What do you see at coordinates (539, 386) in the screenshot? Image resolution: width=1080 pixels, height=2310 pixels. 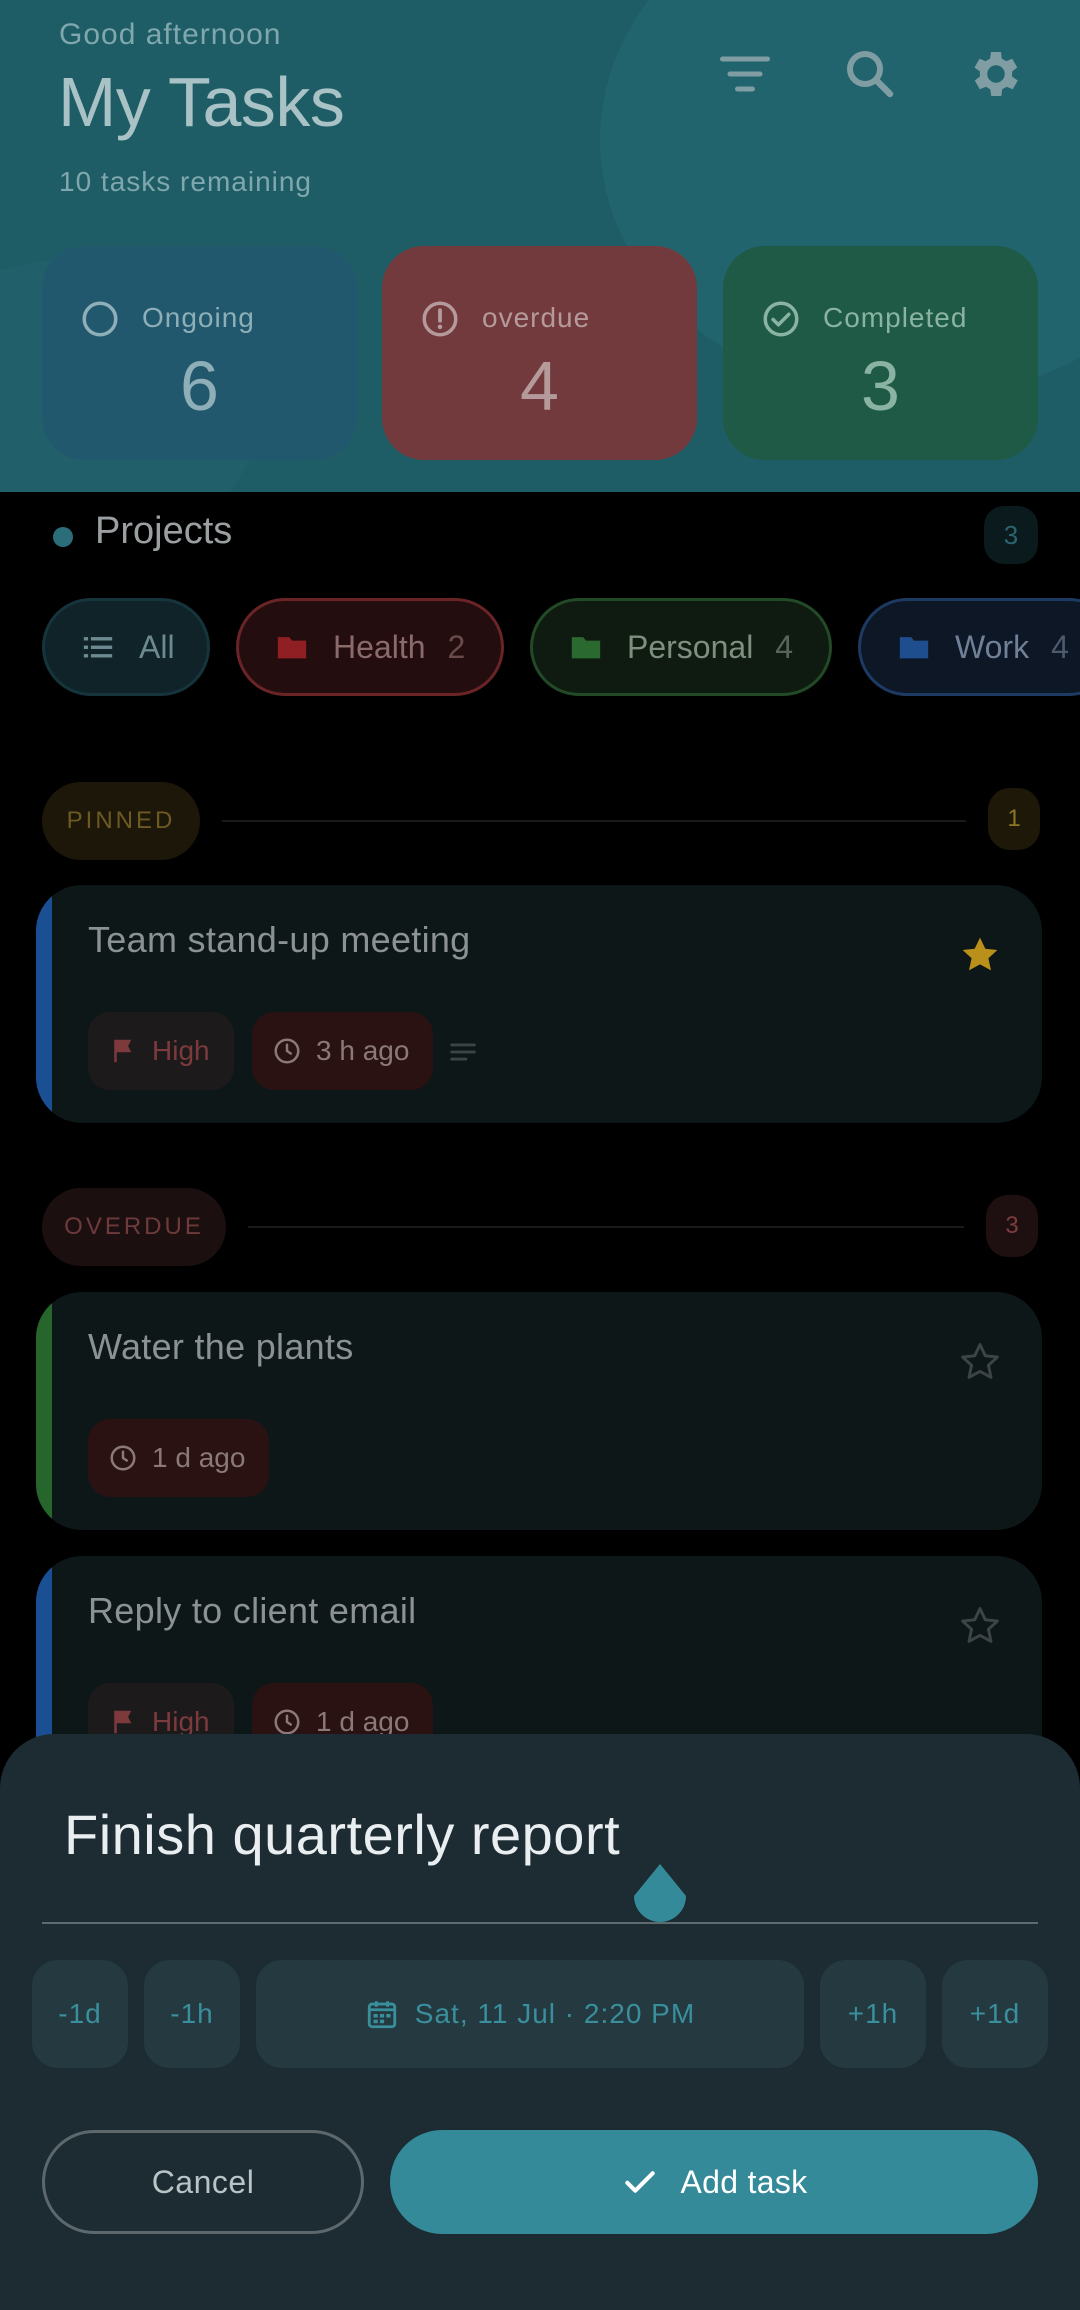 I see `overdue-count: 4` at bounding box center [539, 386].